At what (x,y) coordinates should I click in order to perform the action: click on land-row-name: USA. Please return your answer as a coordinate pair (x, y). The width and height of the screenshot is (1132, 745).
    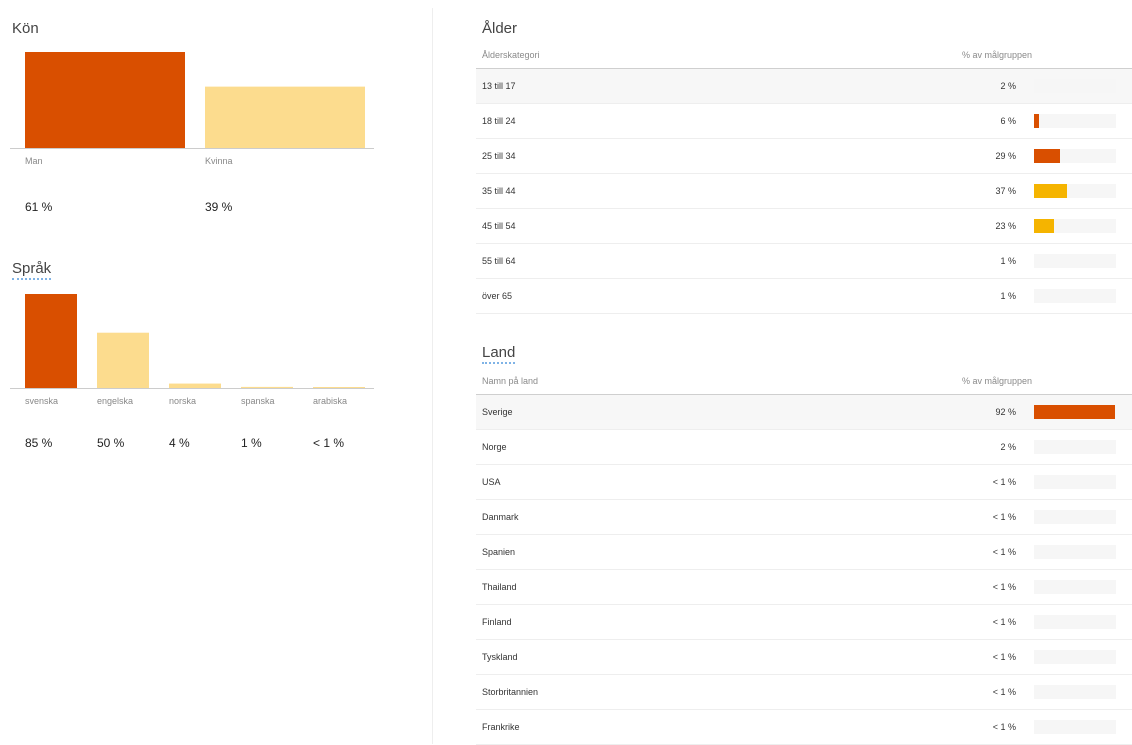
    Looking at the image, I should click on (491, 482).